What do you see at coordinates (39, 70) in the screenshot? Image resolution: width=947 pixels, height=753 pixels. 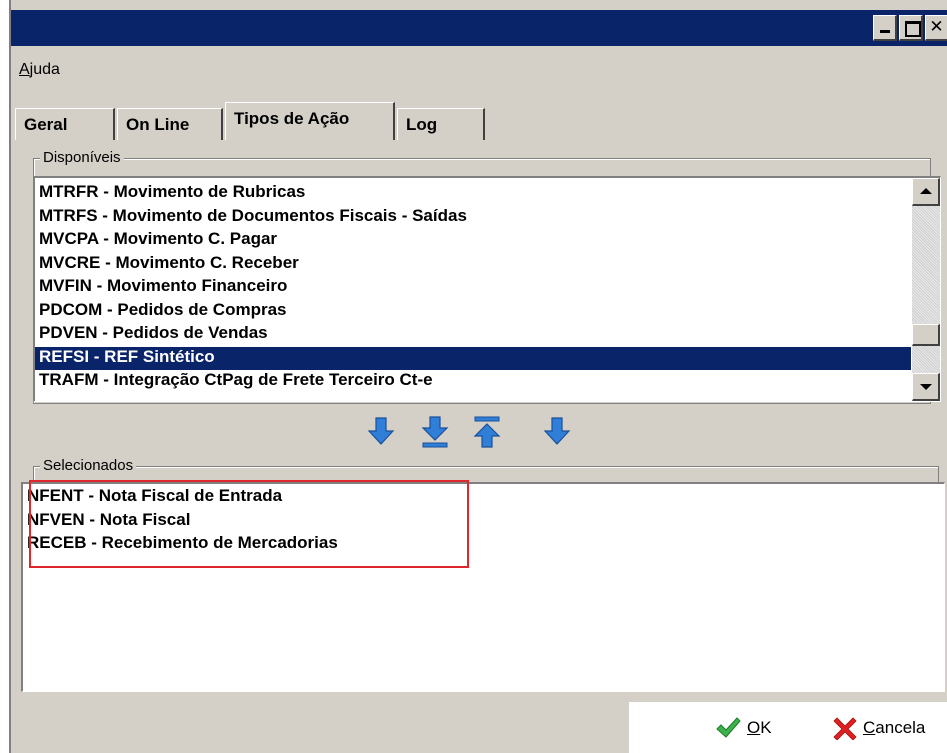 I see `menu-item-ajuda: Ajuda` at bounding box center [39, 70].